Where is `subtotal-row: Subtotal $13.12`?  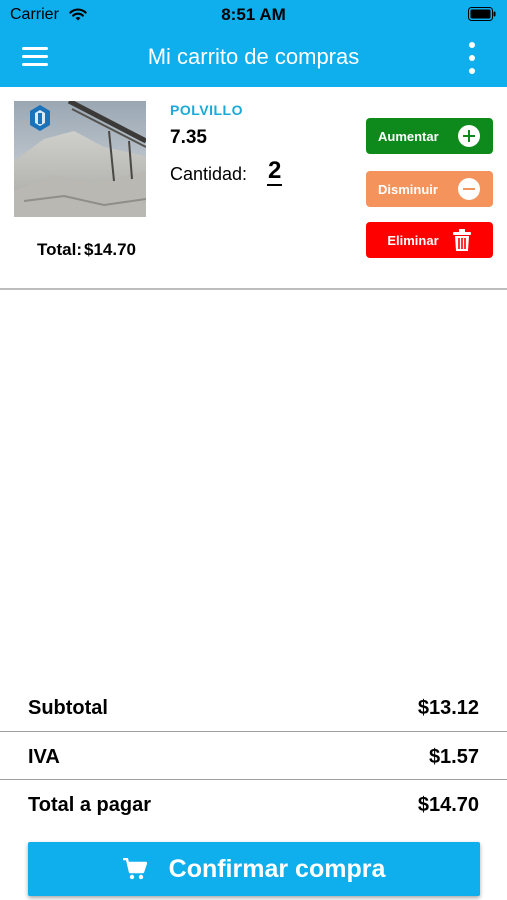 subtotal-row: Subtotal $13.12 is located at coordinates (253, 707).